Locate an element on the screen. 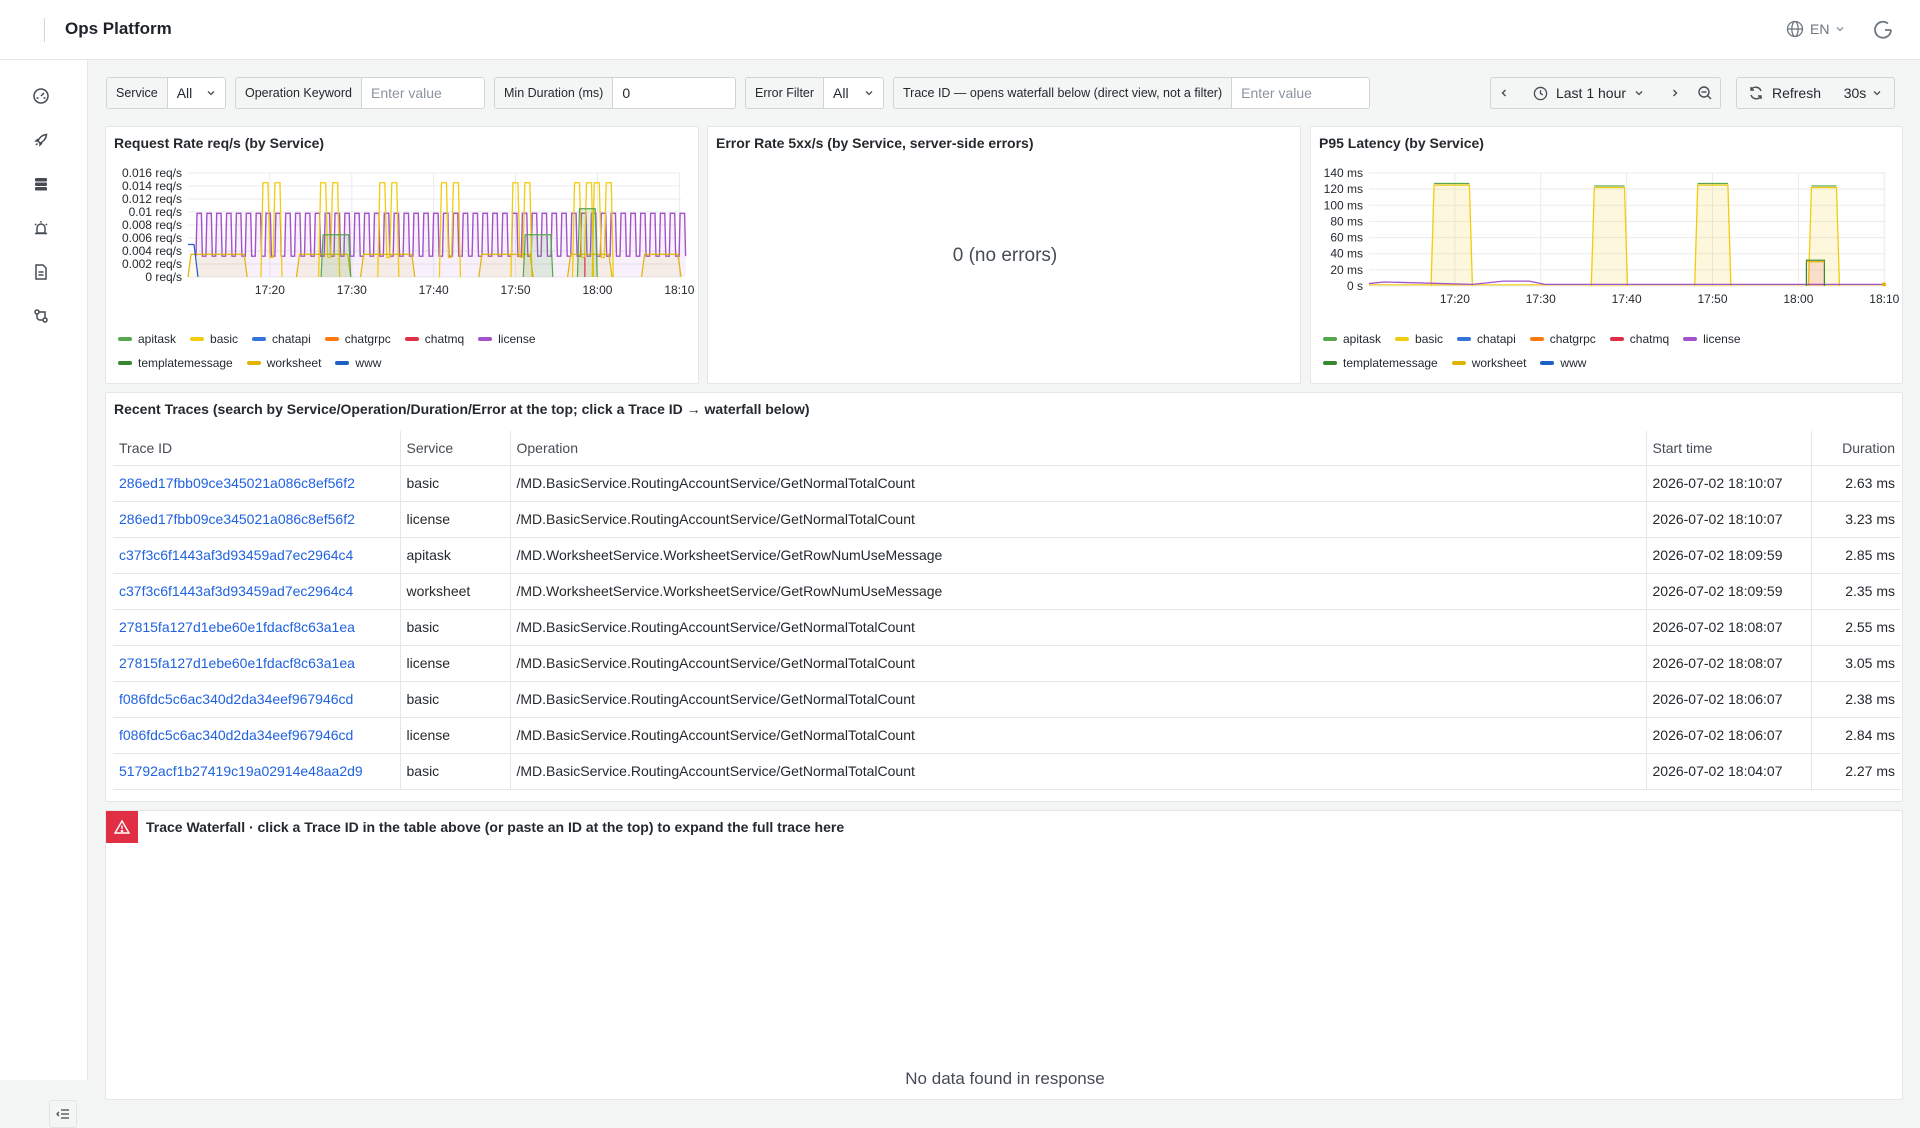 The image size is (1920, 1128). col-service: Service is located at coordinates (455, 448).